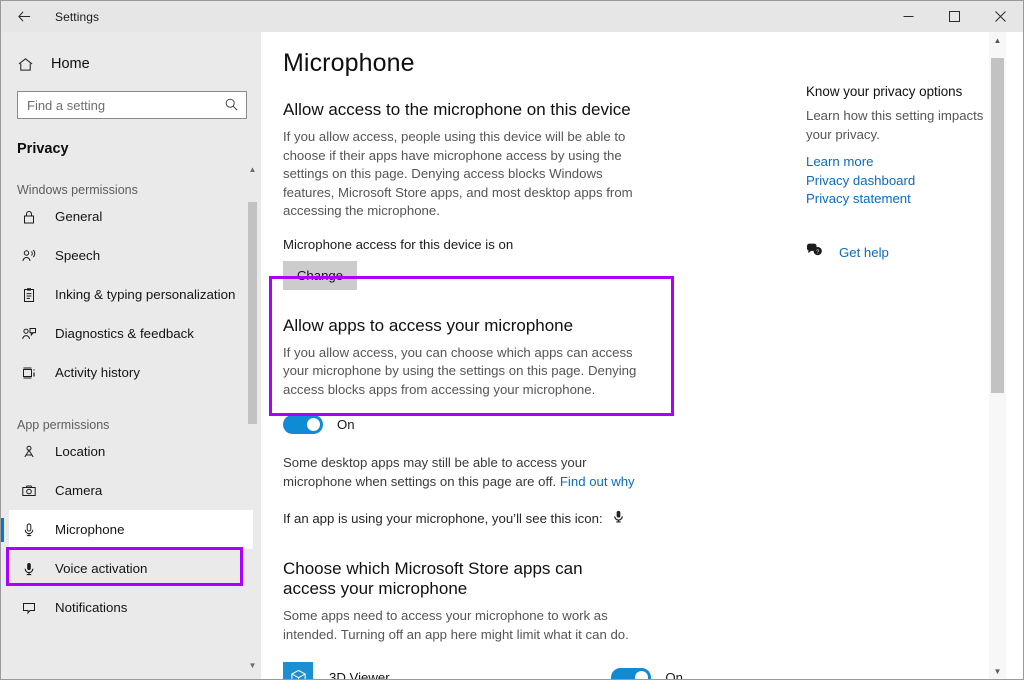 This screenshot has width=1024, height=680. Describe the element at coordinates (131, 607) in the screenshot. I see `sidebar-item-notifications: Notifications` at that location.